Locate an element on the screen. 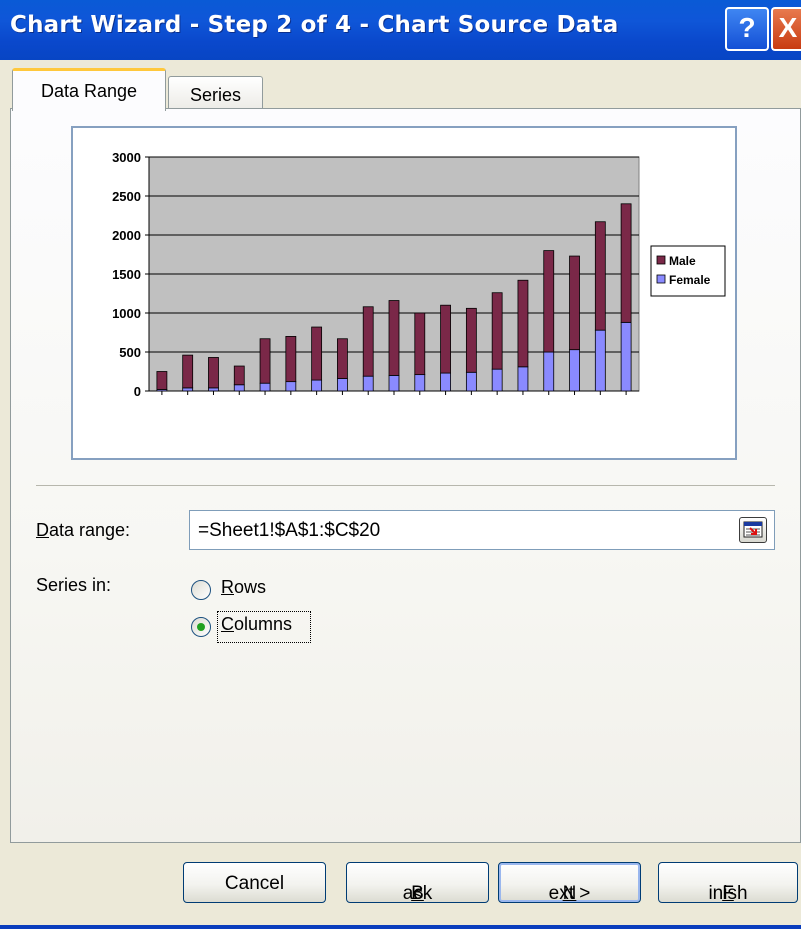 The width and height of the screenshot is (801, 929). finish-button: Finish is located at coordinates (728, 883).